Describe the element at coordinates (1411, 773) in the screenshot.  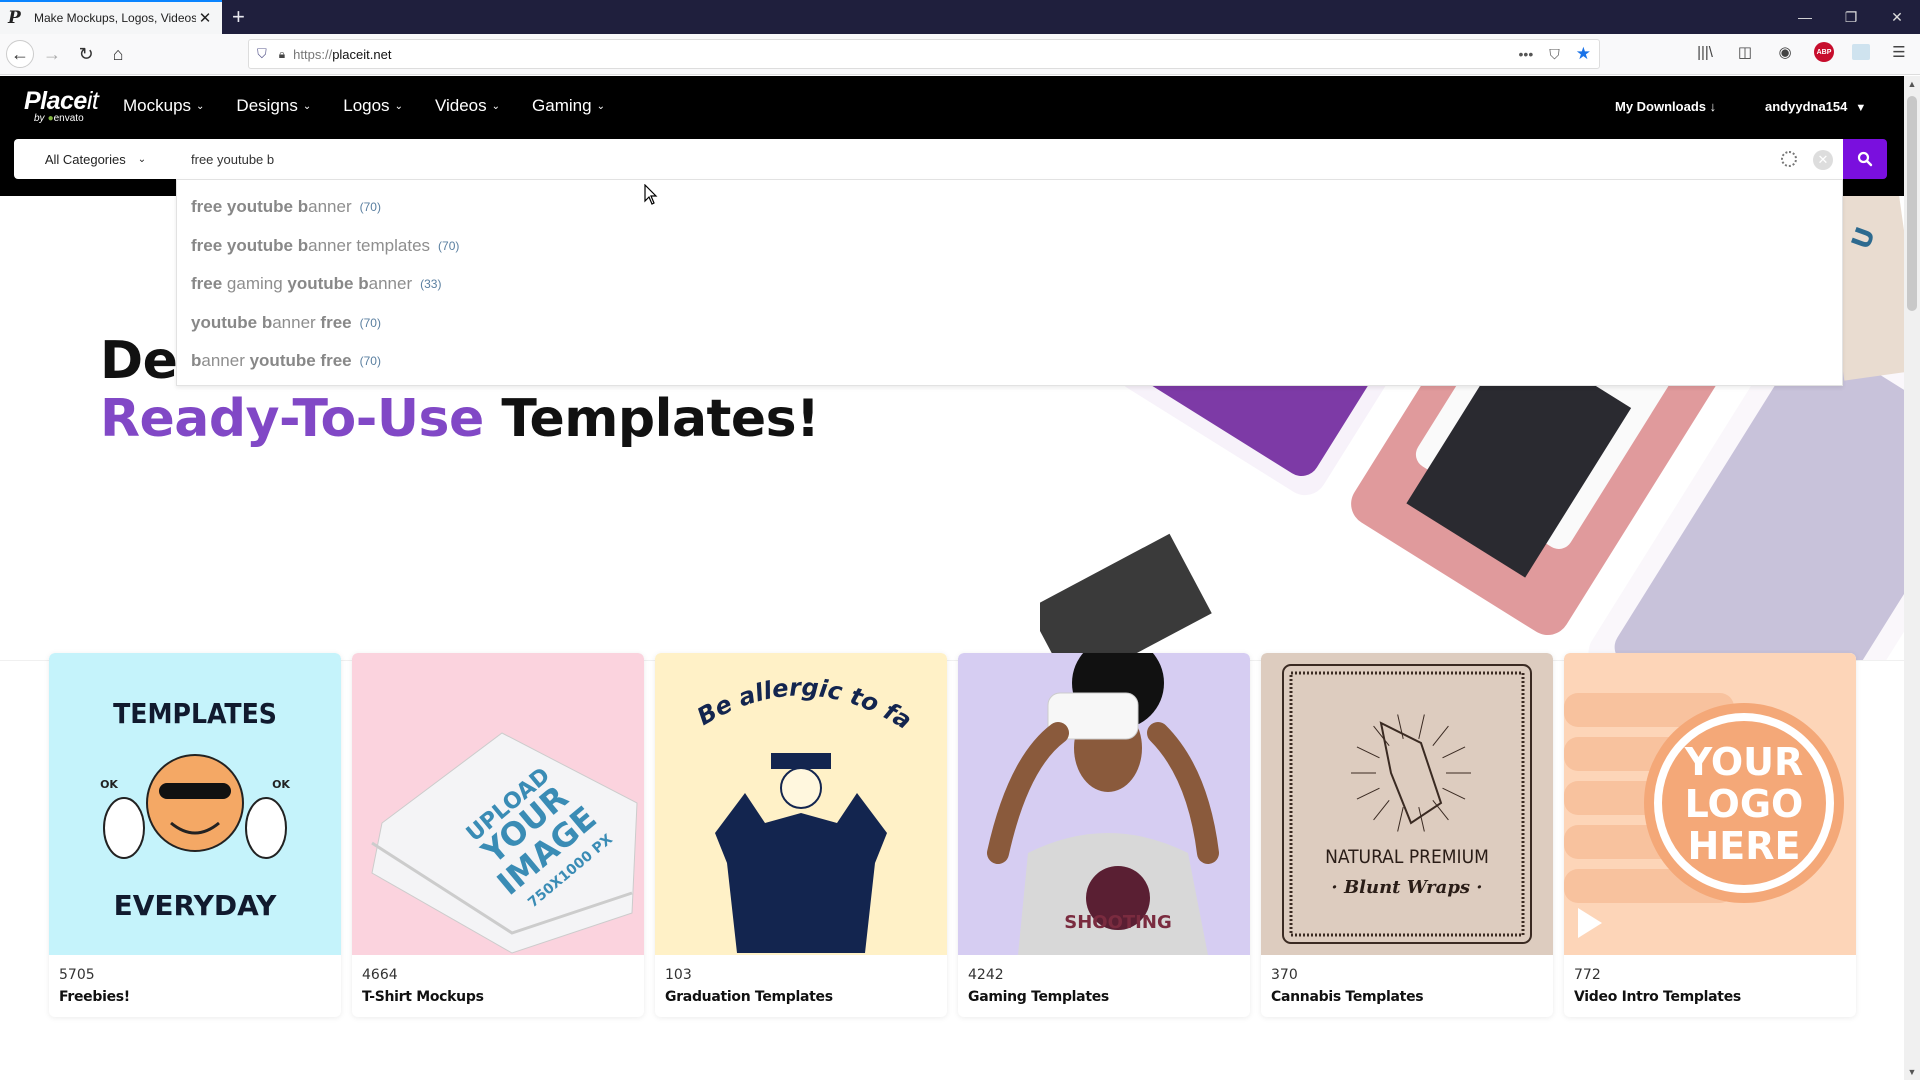
I see `hand-illustration` at that location.